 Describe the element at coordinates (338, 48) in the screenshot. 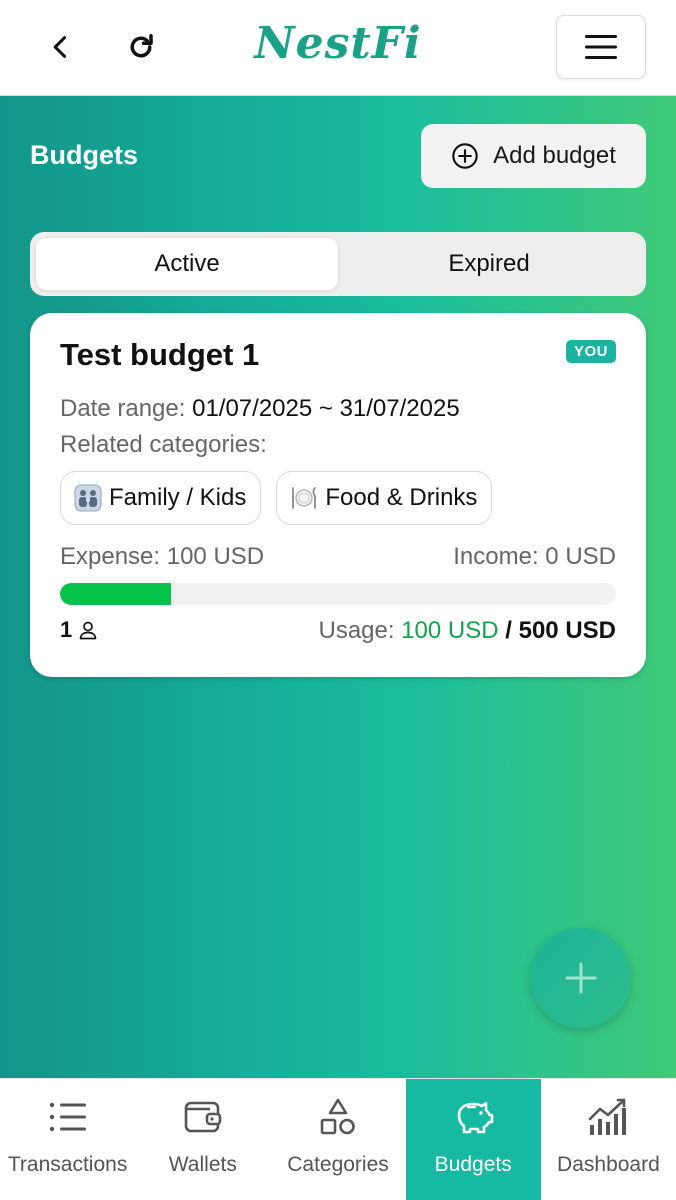

I see `app-header: NestFi` at that location.